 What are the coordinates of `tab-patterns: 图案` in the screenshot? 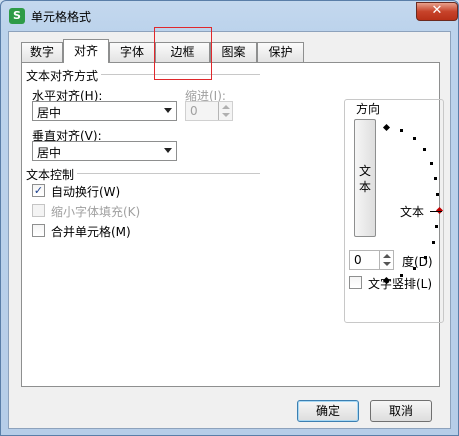 It's located at (233, 52).